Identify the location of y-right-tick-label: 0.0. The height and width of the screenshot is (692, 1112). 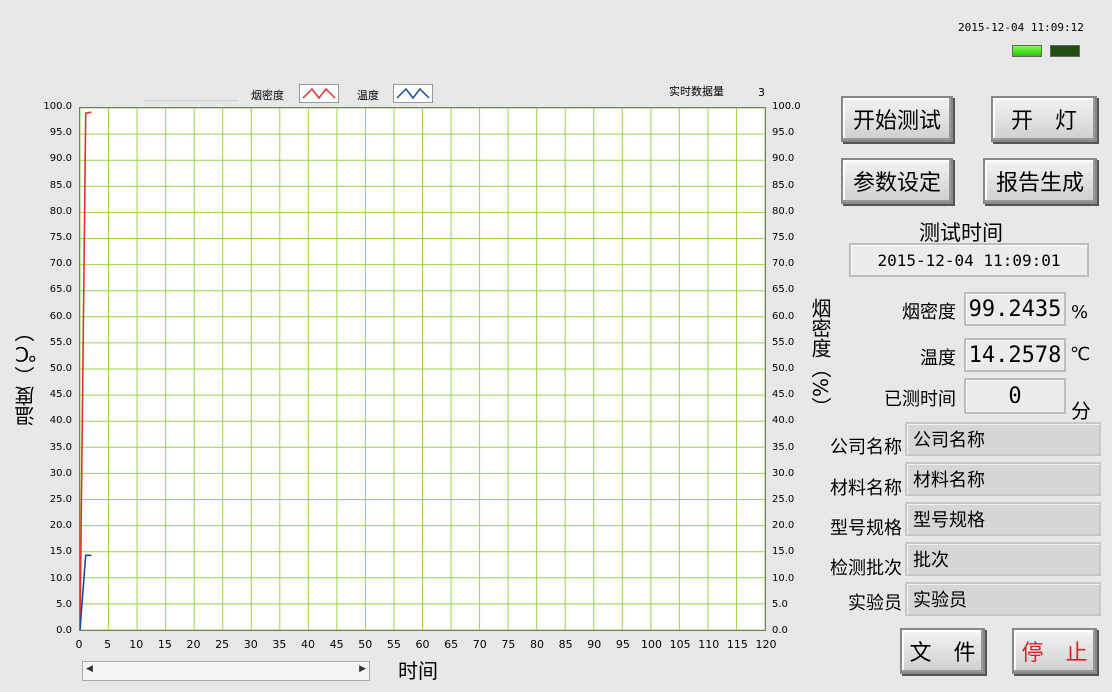
(780, 630).